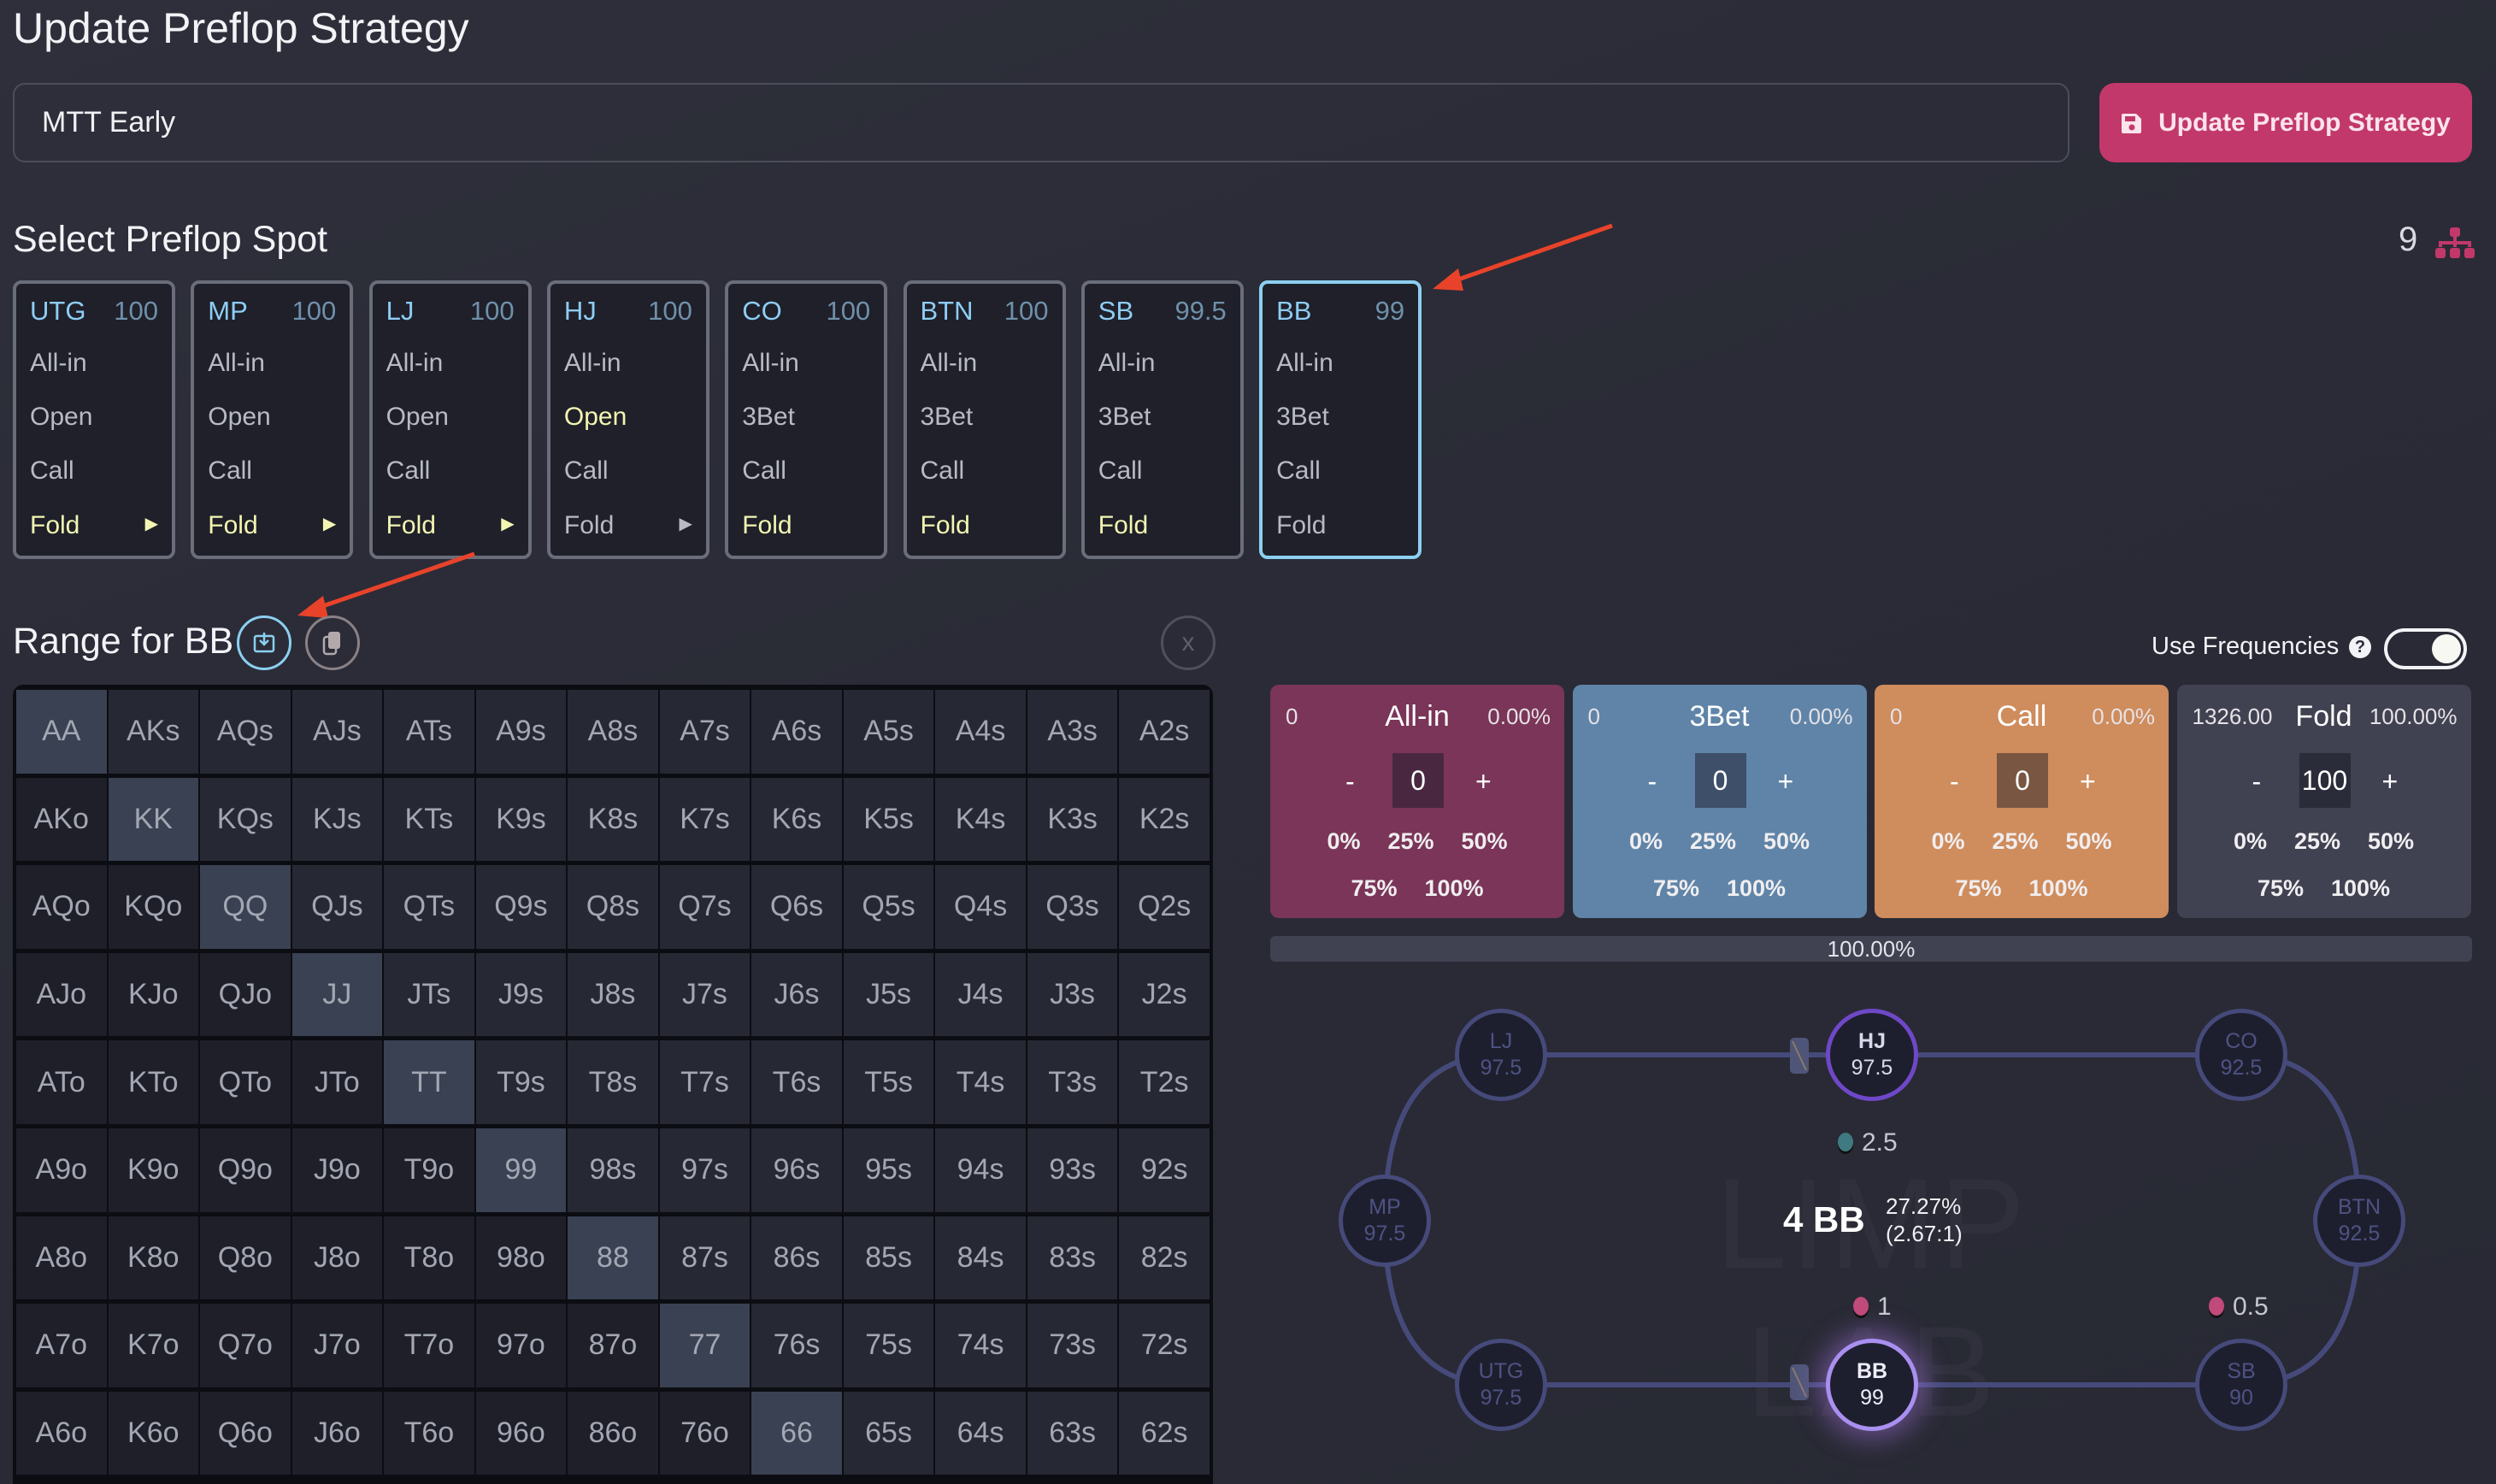  Describe the element at coordinates (1872, 1370) in the screenshot. I see `seat-position: BB` at that location.